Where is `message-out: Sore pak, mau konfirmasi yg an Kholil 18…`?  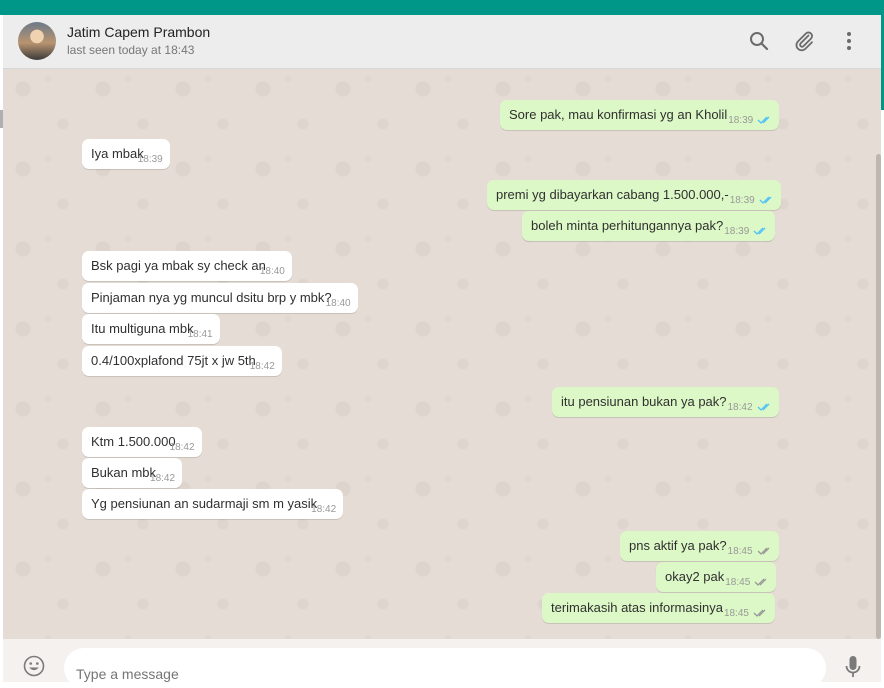
message-out: Sore pak, mau konfirmasi yg an Kholil 18… is located at coordinates (640, 115).